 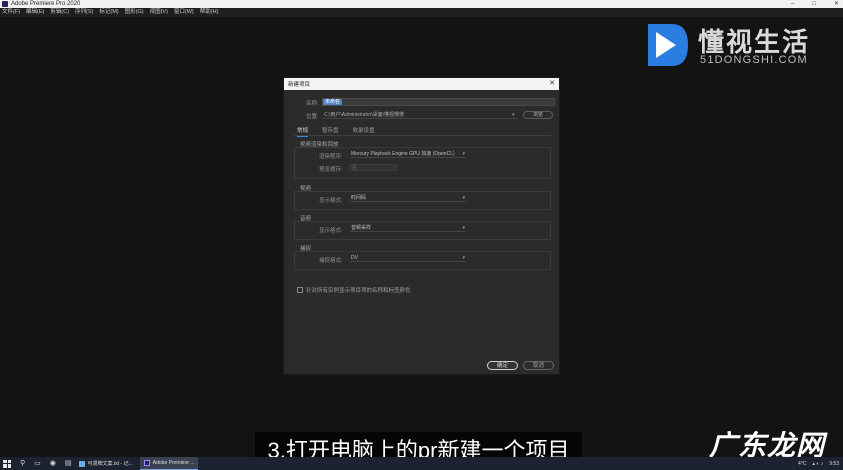 I want to click on notepad-icon, so click(x=81, y=463).